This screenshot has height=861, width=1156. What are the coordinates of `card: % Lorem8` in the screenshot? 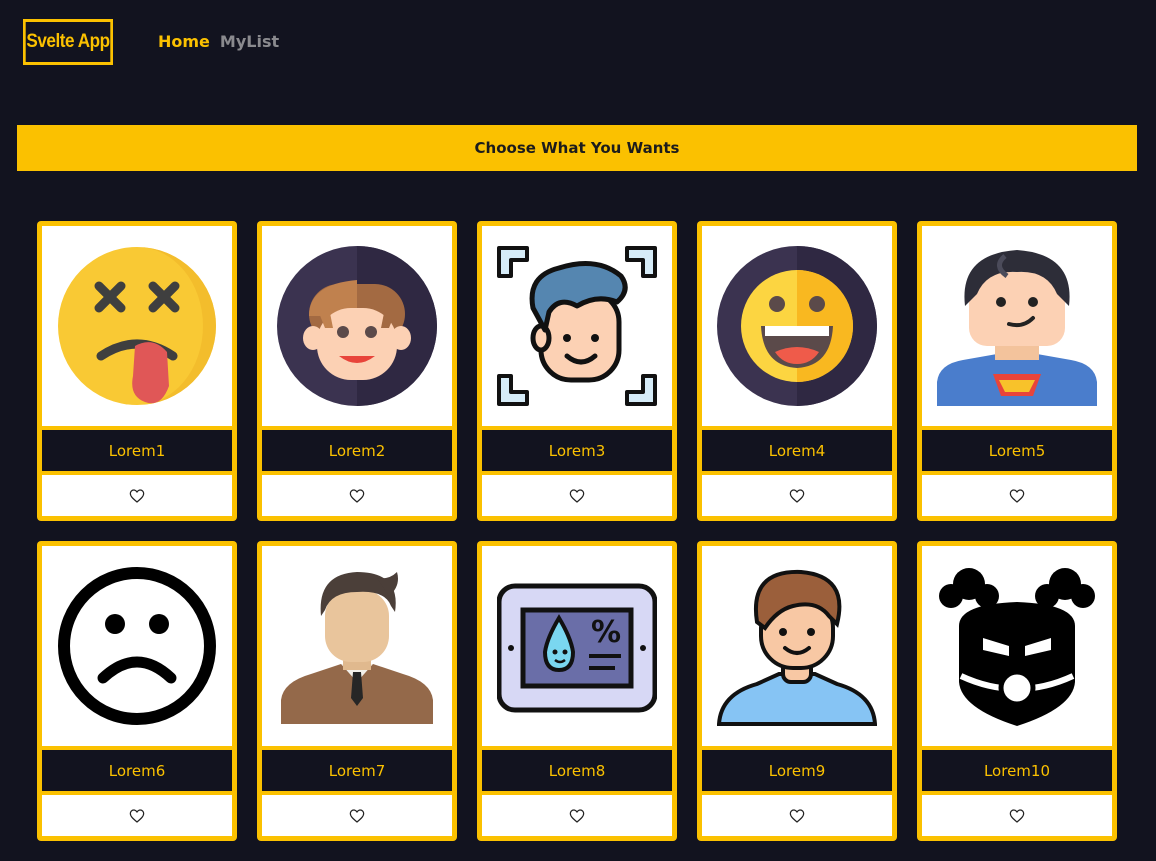 It's located at (577, 691).